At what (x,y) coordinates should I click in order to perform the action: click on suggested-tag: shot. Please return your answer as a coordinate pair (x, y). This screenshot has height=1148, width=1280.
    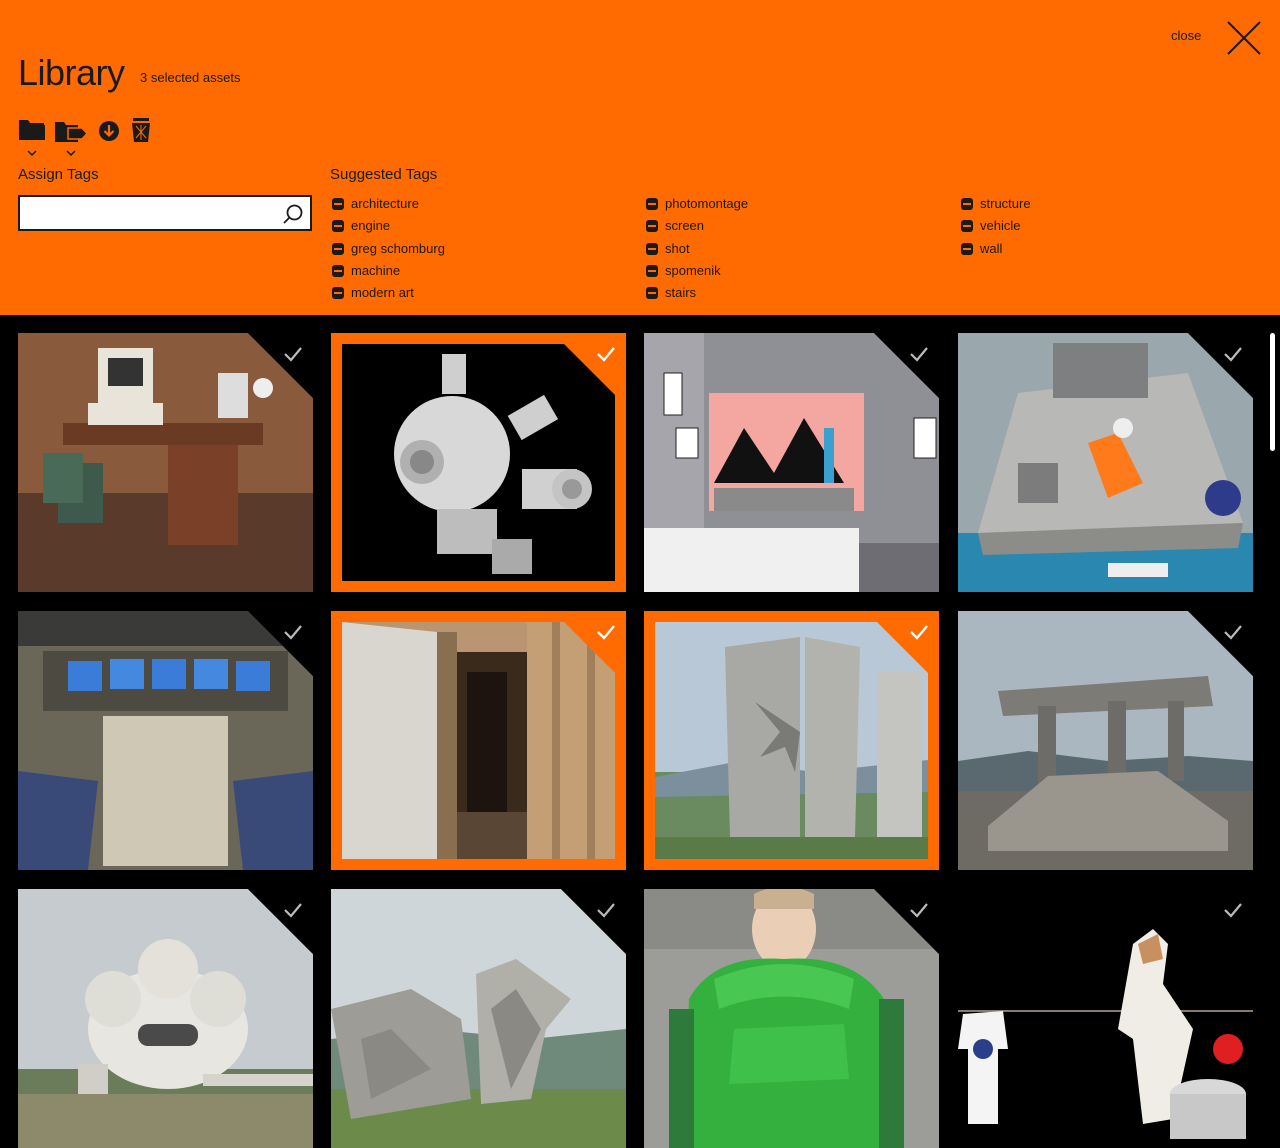
    Looking at the image, I should click on (697, 252).